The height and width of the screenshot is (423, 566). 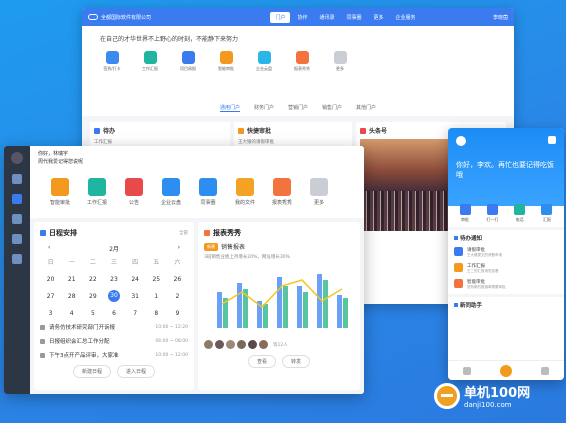 What do you see at coordinates (92, 296) in the screenshot?
I see `calendar-day: 29` at bounding box center [92, 296].